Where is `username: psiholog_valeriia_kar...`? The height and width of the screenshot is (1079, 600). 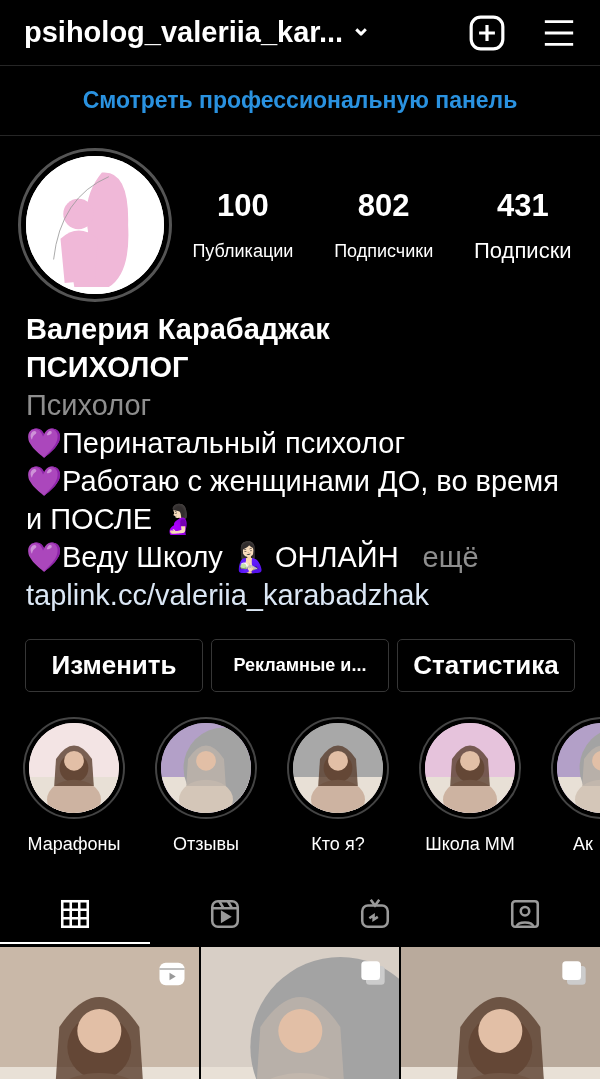 username: psiholog_valeriia_kar... is located at coordinates (184, 32).